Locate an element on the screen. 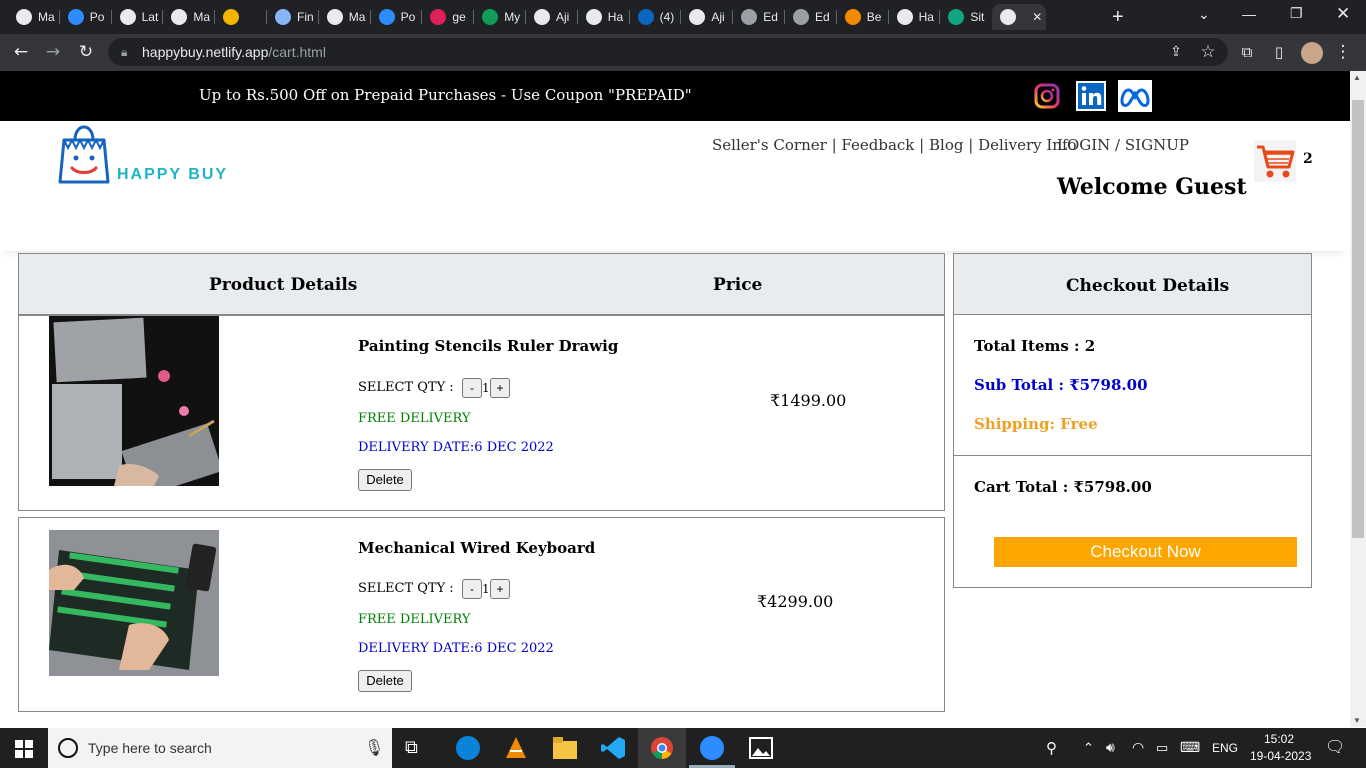  address-bar: happybuy.netlify.app/cart.html is located at coordinates (668, 52).